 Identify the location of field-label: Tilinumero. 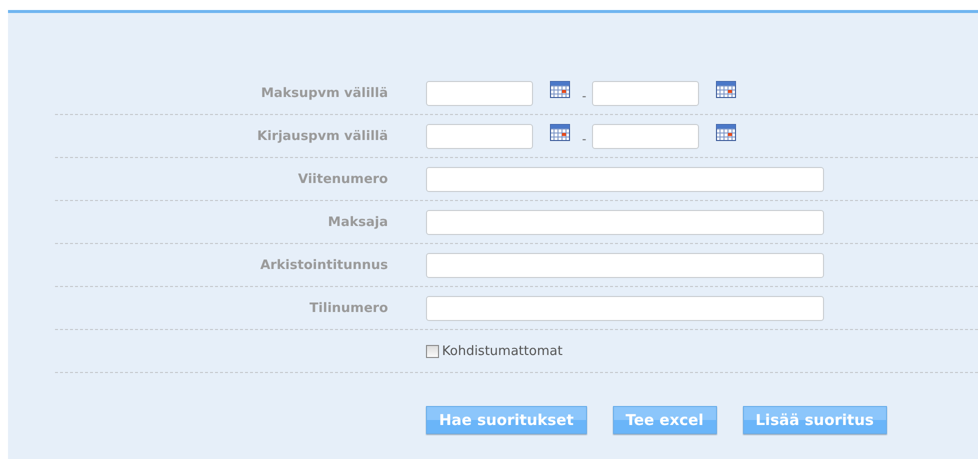
(349, 308).